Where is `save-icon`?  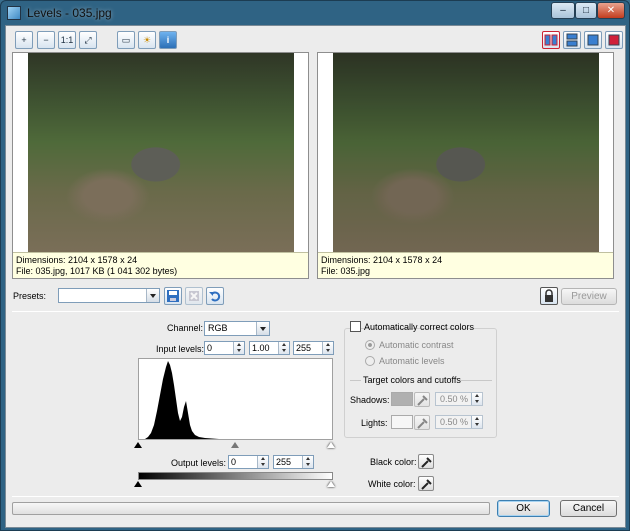 save-icon is located at coordinates (173, 296).